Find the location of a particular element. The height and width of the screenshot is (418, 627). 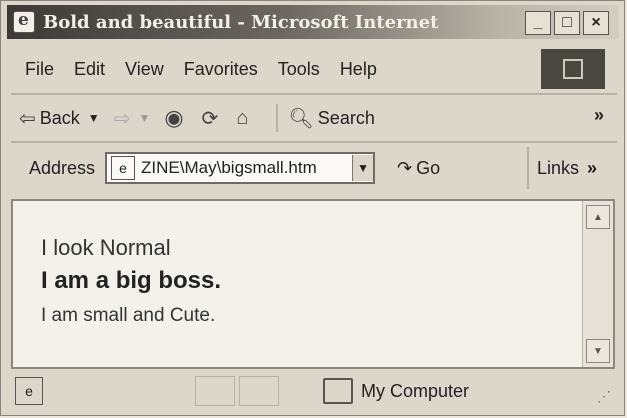

maximize-button: □ is located at coordinates (567, 23).